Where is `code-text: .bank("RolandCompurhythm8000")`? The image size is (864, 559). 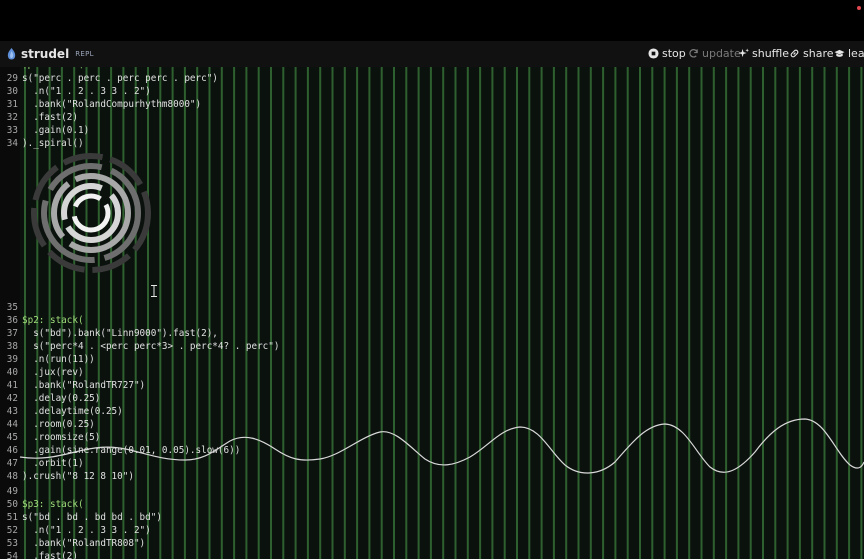
code-text: .bank("RolandCompurhythm8000") is located at coordinates (111, 104).